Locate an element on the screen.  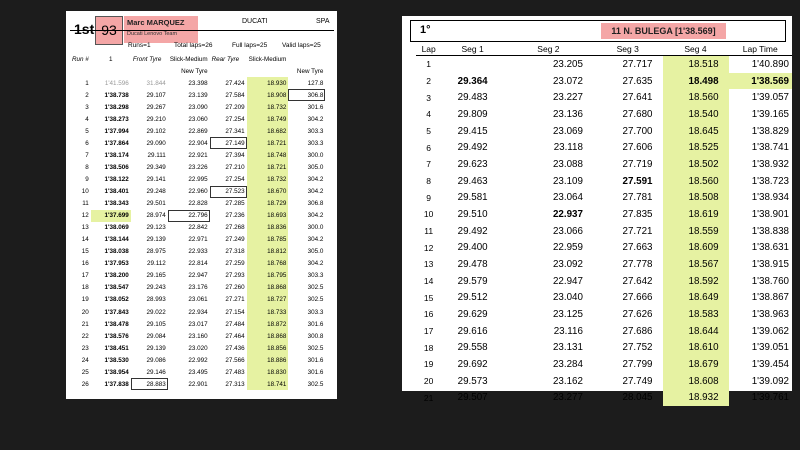
table-row: 4 1'38.273 29.210 23.060 27.254 18.749 304.2 is located at coordinates (197, 119).